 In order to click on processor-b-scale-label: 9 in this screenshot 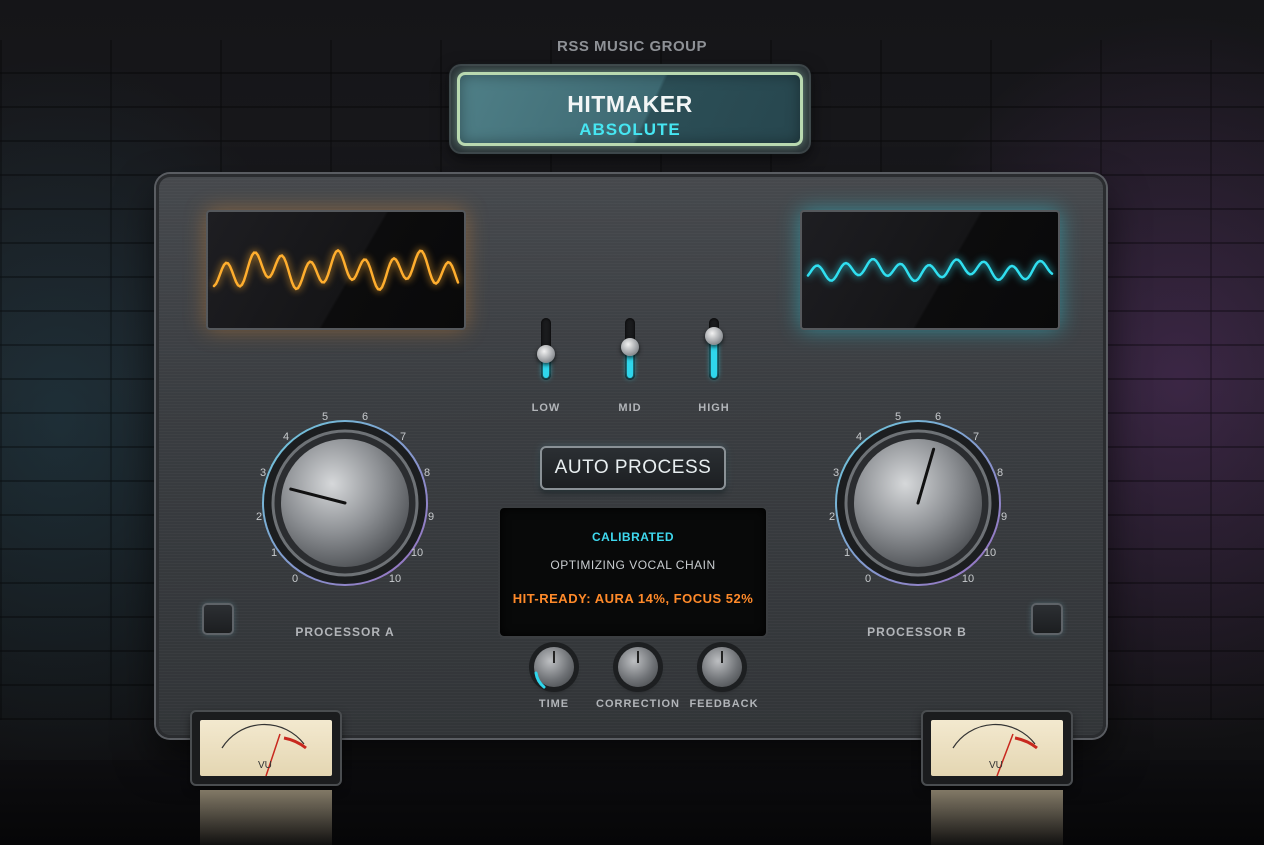, I will do `click(1004, 517)`.